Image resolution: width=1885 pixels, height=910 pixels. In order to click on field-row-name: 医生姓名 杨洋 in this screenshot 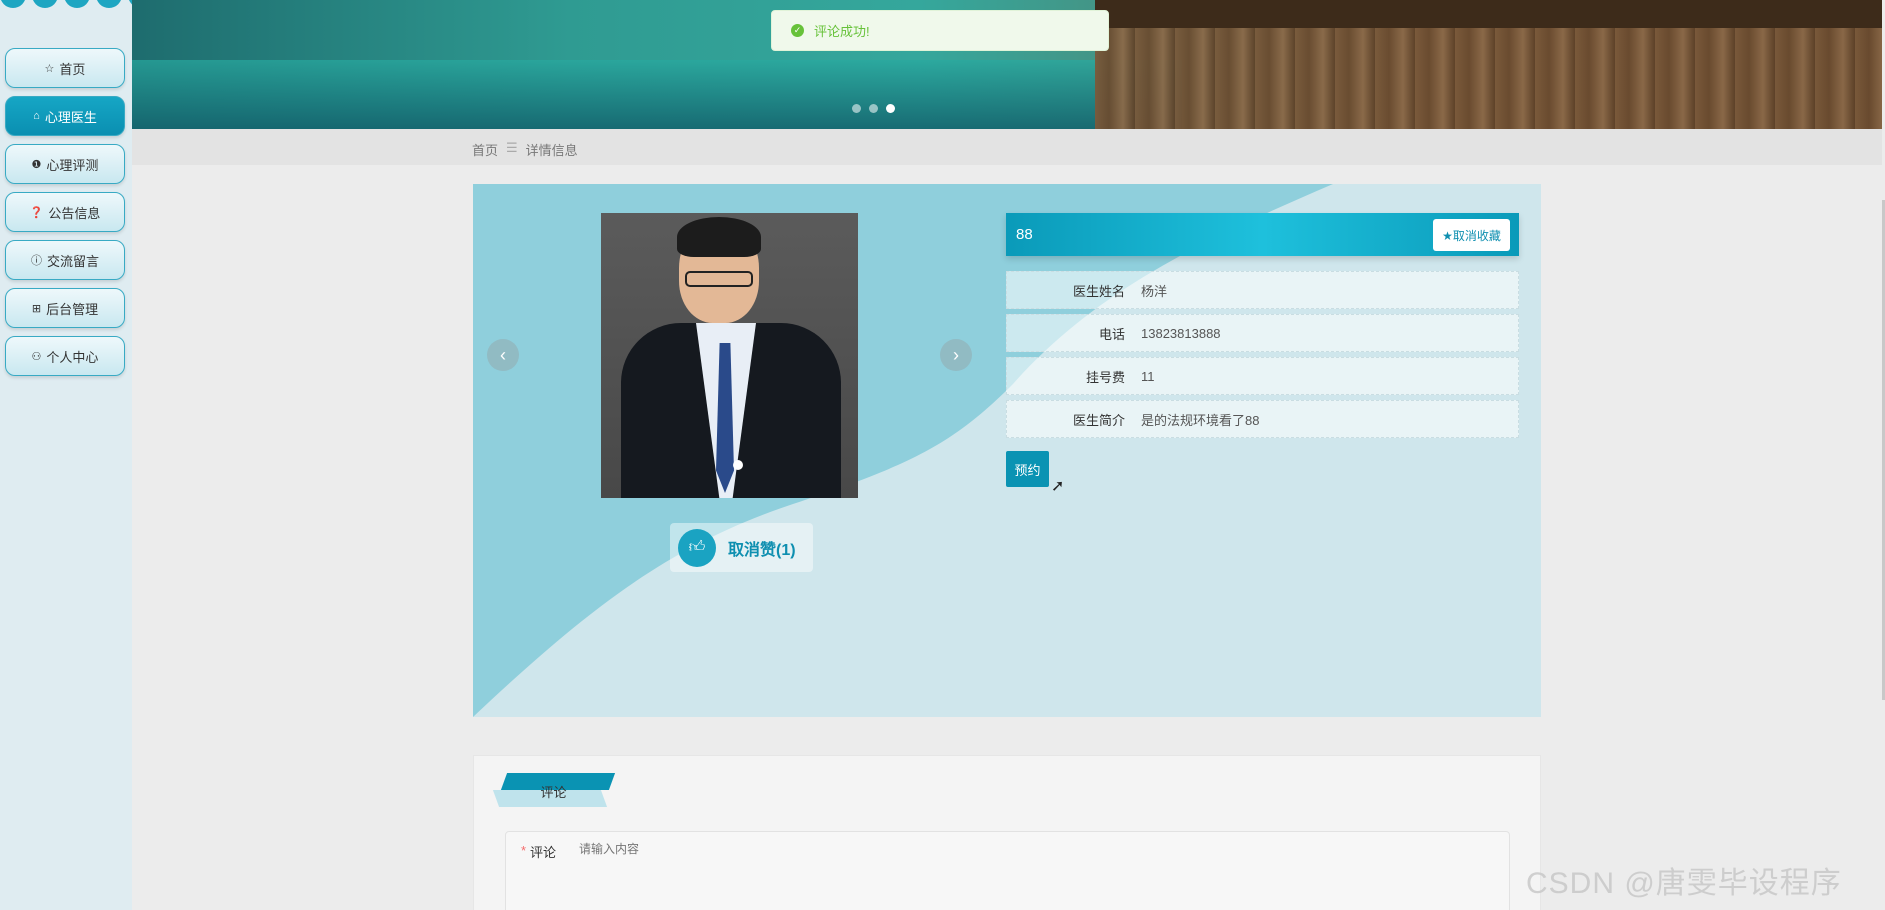, I will do `click(1262, 290)`.